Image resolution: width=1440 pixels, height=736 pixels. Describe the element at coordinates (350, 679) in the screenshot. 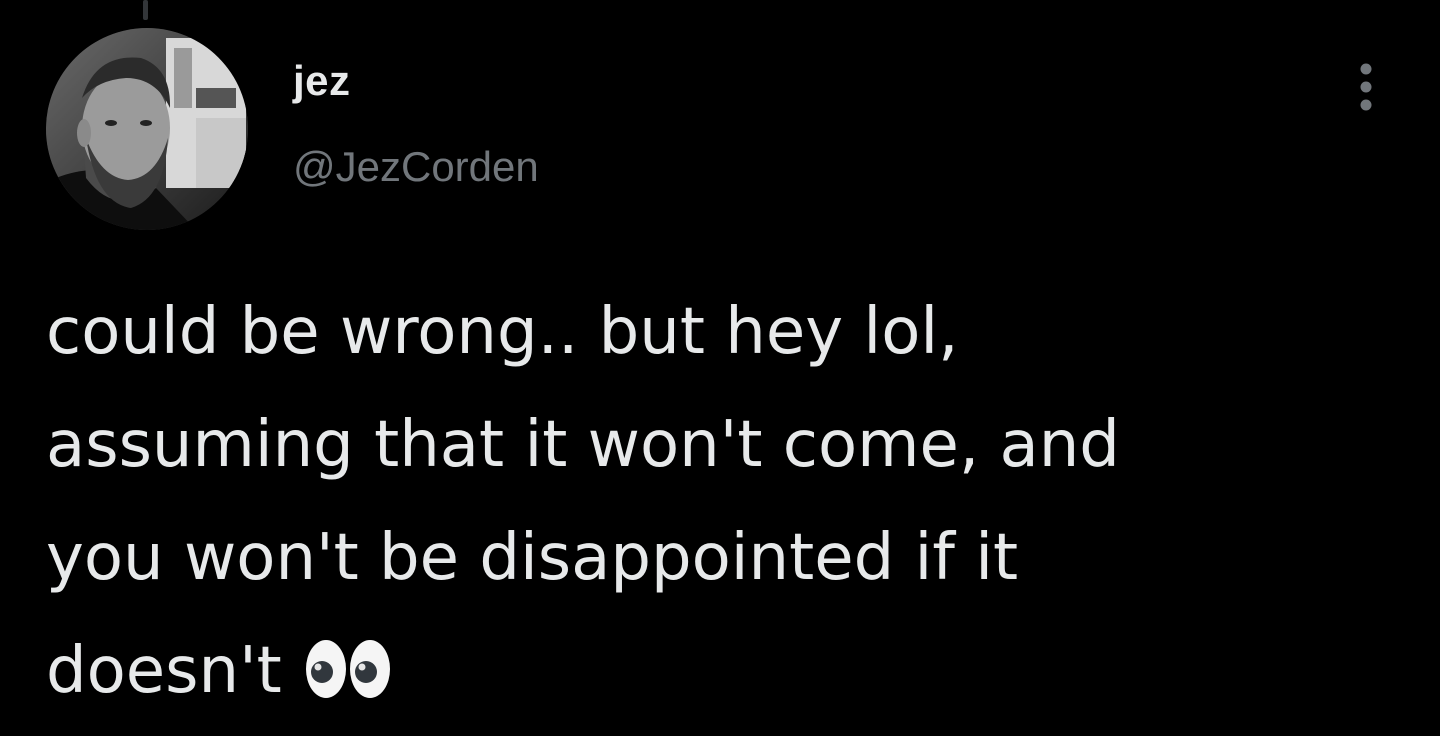

I see `eyes-emoji-icon` at that location.